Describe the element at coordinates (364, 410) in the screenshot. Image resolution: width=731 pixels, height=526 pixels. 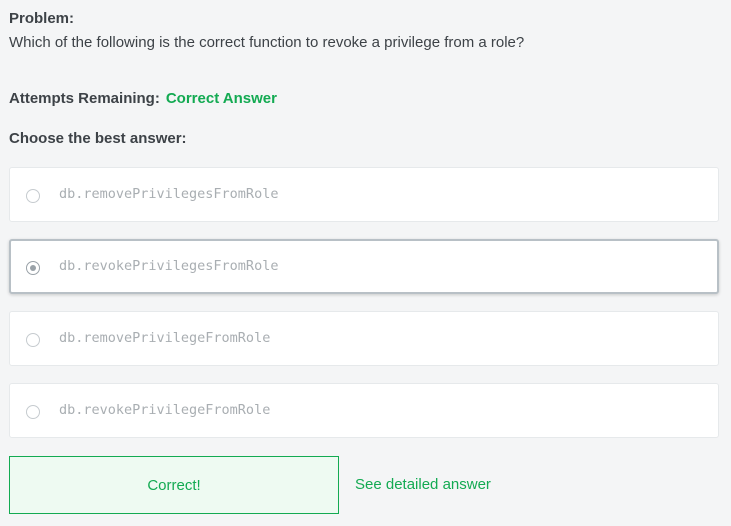
I see `answer-option: db.revokePrivilegeFromRole` at that location.